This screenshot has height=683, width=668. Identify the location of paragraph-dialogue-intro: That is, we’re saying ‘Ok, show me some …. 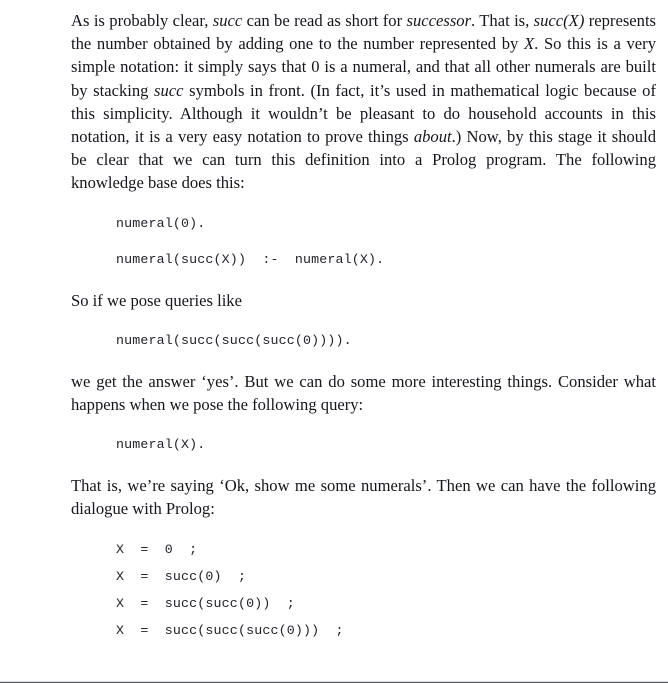
(363, 497).